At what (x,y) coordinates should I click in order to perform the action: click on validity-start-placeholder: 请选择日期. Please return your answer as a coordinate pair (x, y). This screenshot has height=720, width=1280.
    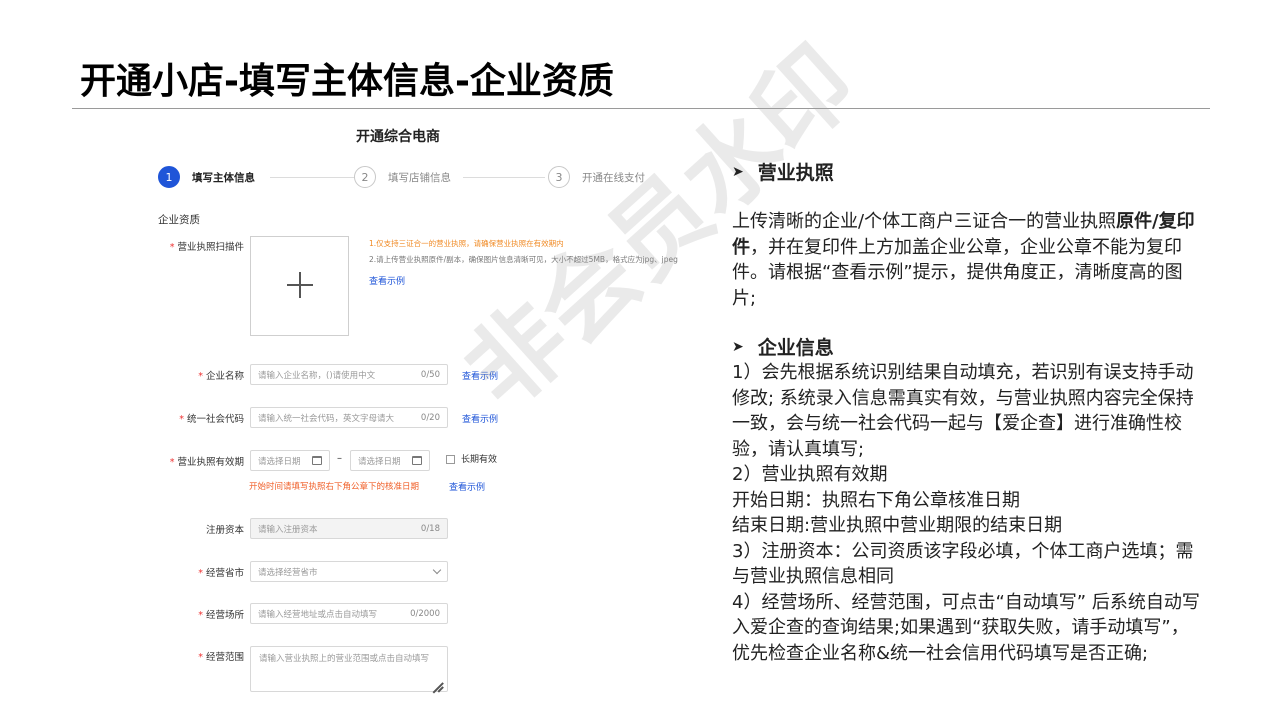
    Looking at the image, I should click on (279, 461).